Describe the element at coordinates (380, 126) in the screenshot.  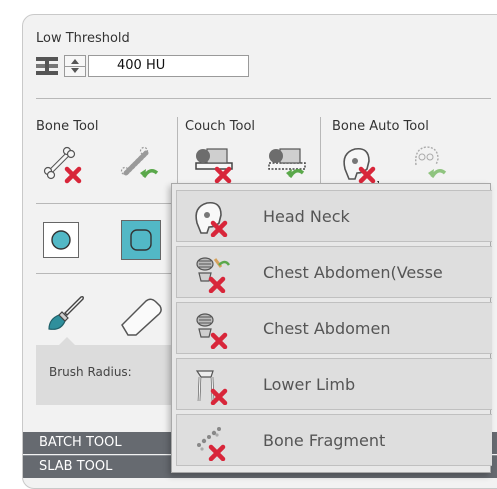
I see `bone-auto-tool-label: Bone Auto Tool` at that location.